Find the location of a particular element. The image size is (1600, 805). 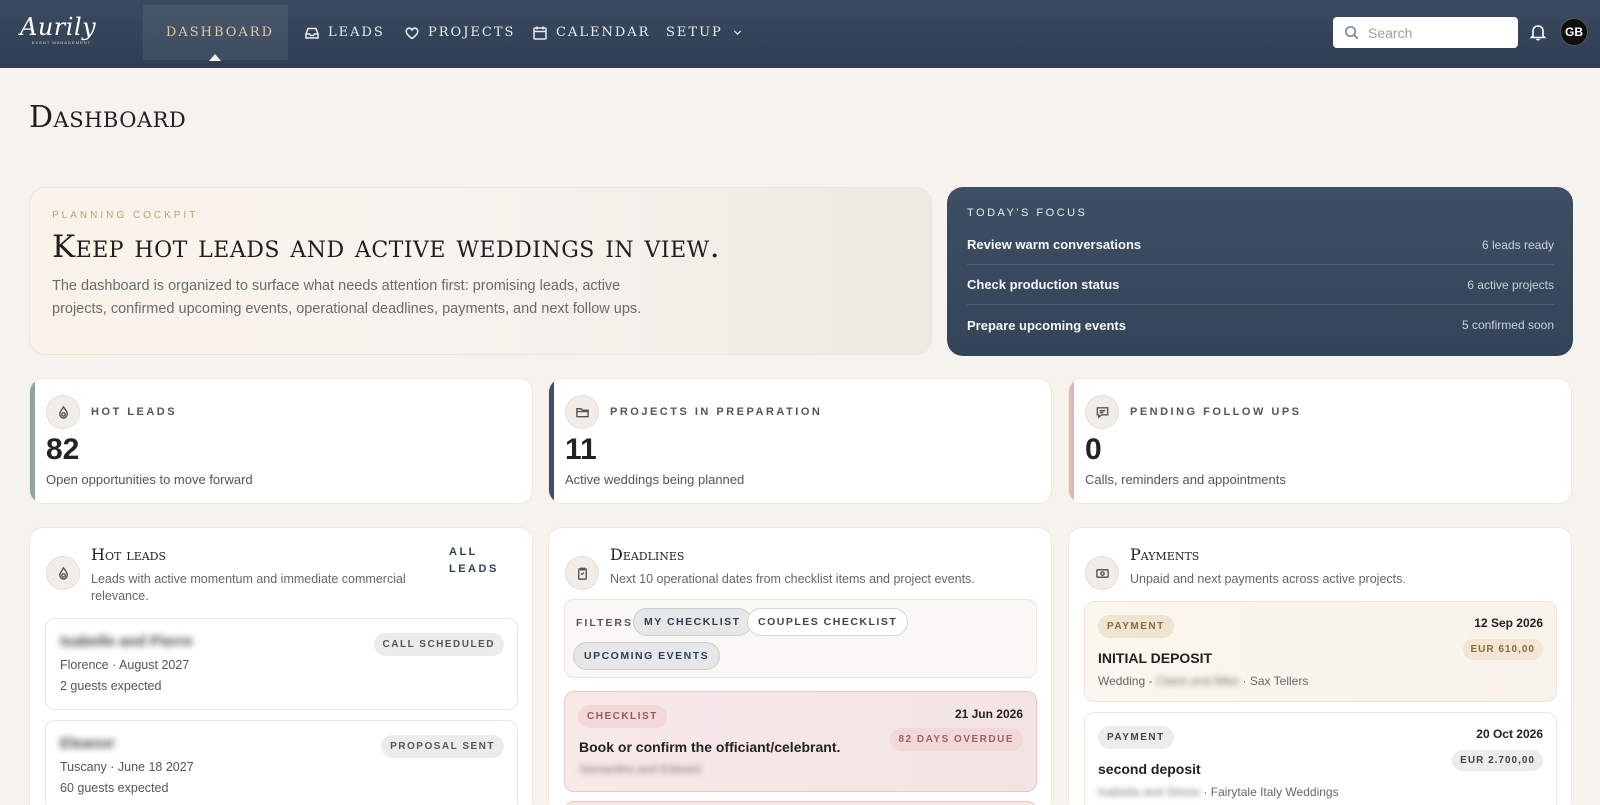

user-avatar: GB is located at coordinates (1574, 32).